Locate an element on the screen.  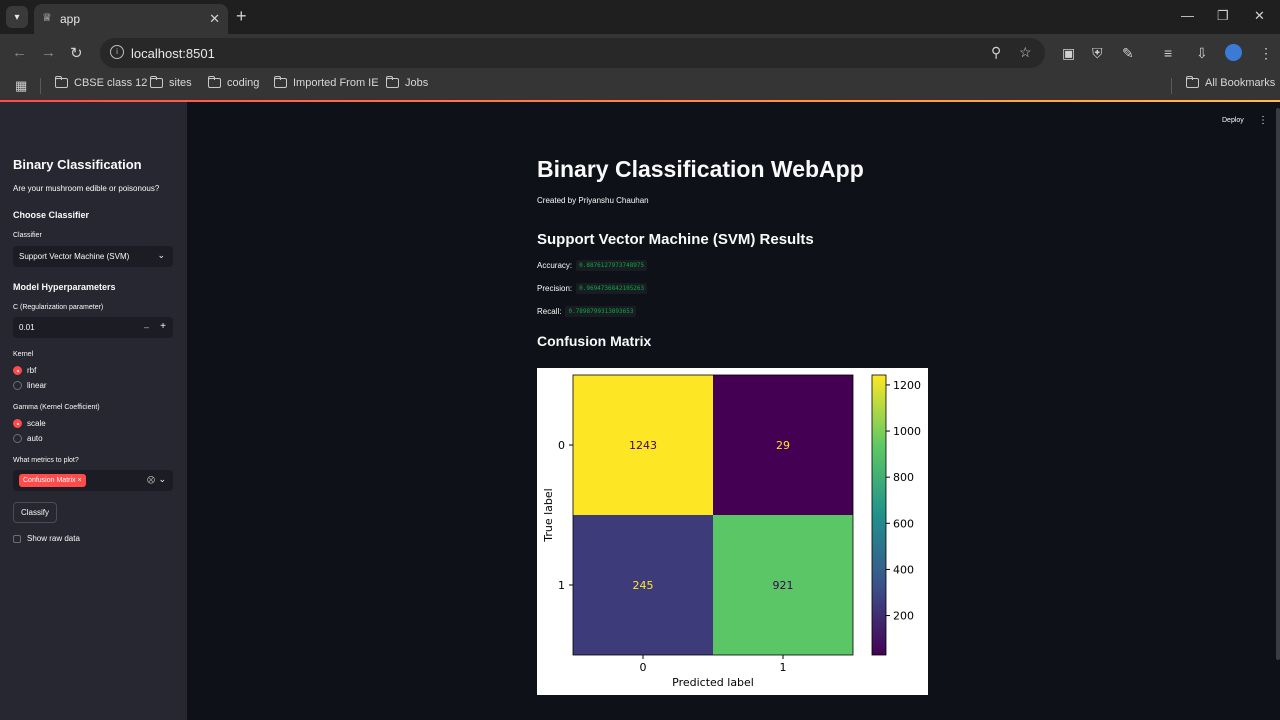
remove-chip-icon: × is located at coordinates (79, 480).